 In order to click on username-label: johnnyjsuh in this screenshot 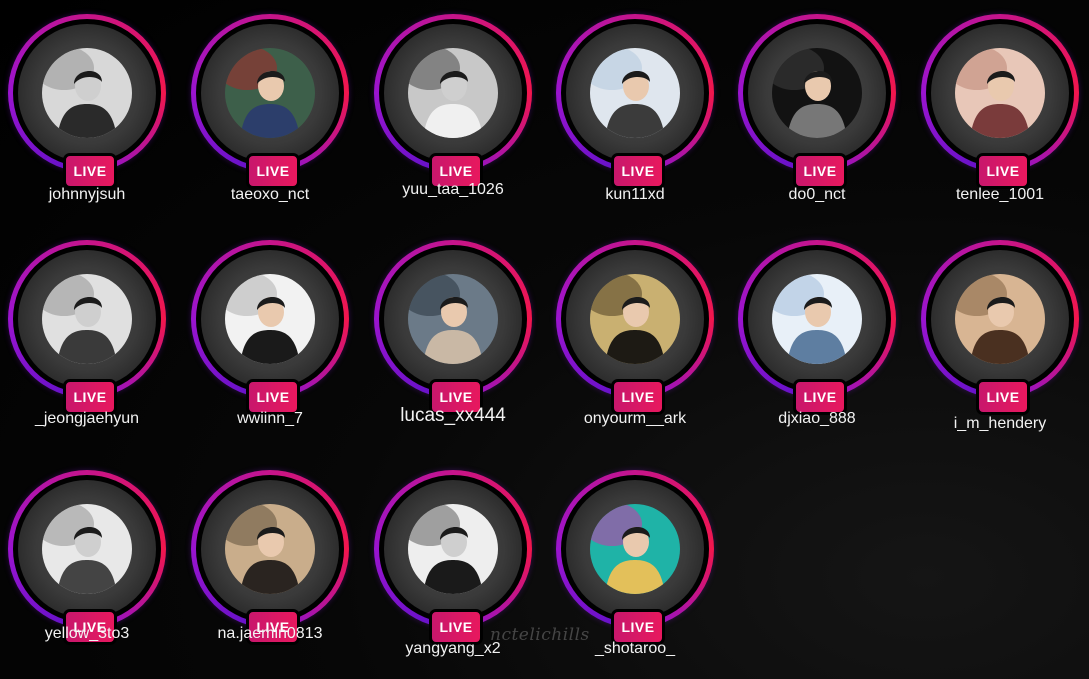, I will do `click(91, 195)`.